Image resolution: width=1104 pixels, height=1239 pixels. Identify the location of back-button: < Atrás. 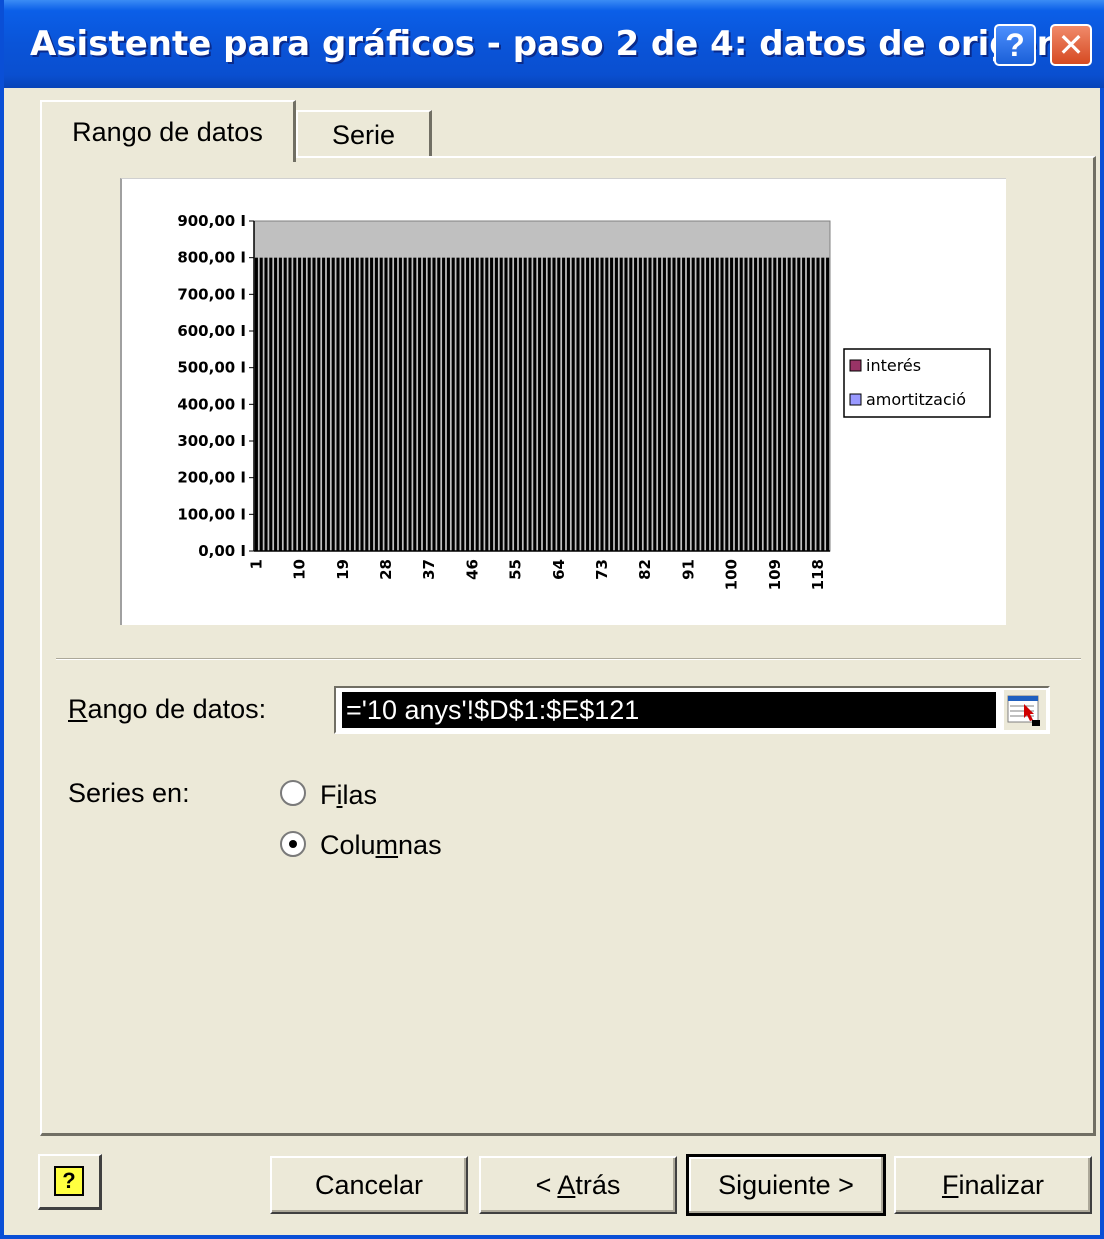
(578, 1185).